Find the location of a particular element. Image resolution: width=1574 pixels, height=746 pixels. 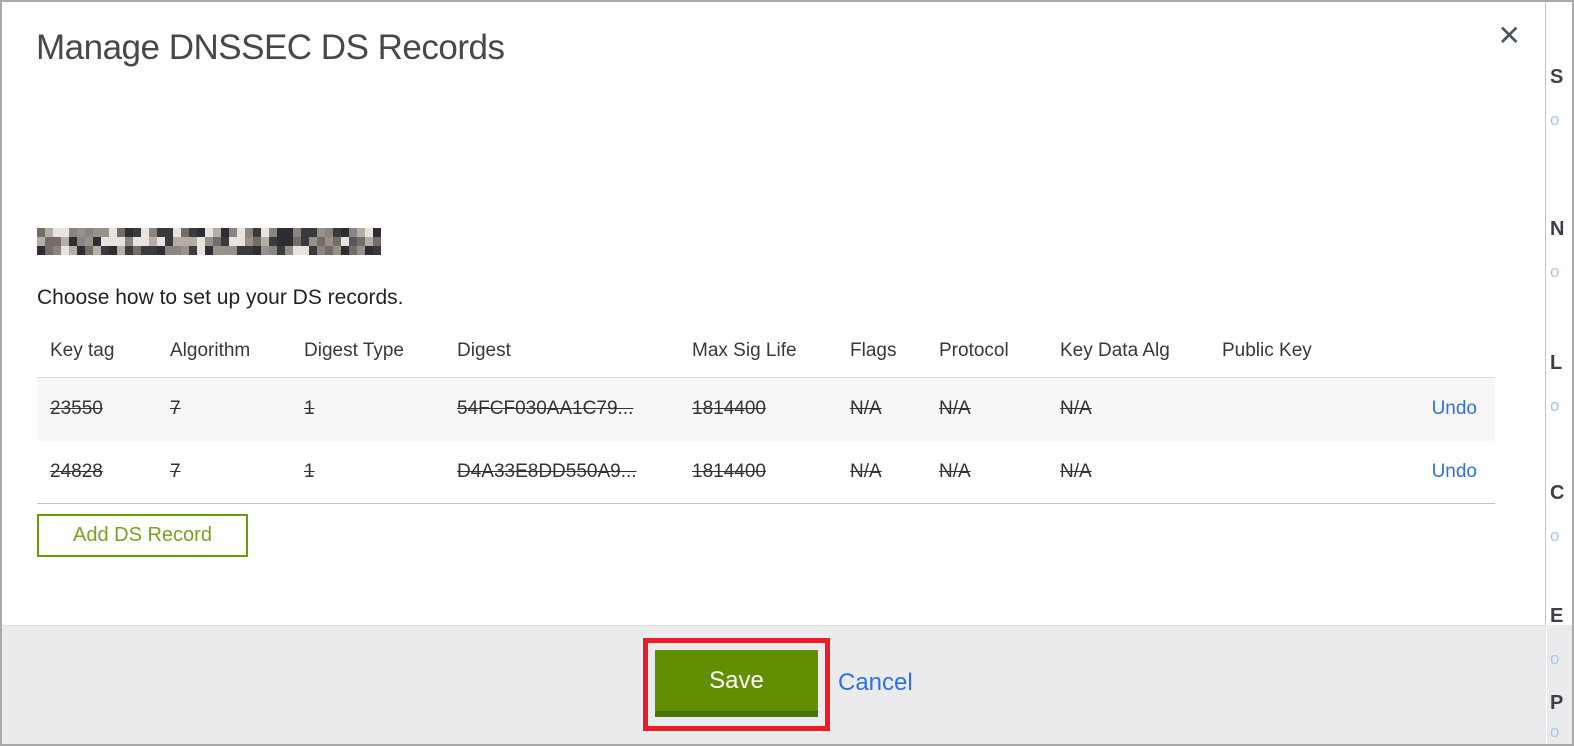

cell-key-tag: 23550 is located at coordinates (76, 409).